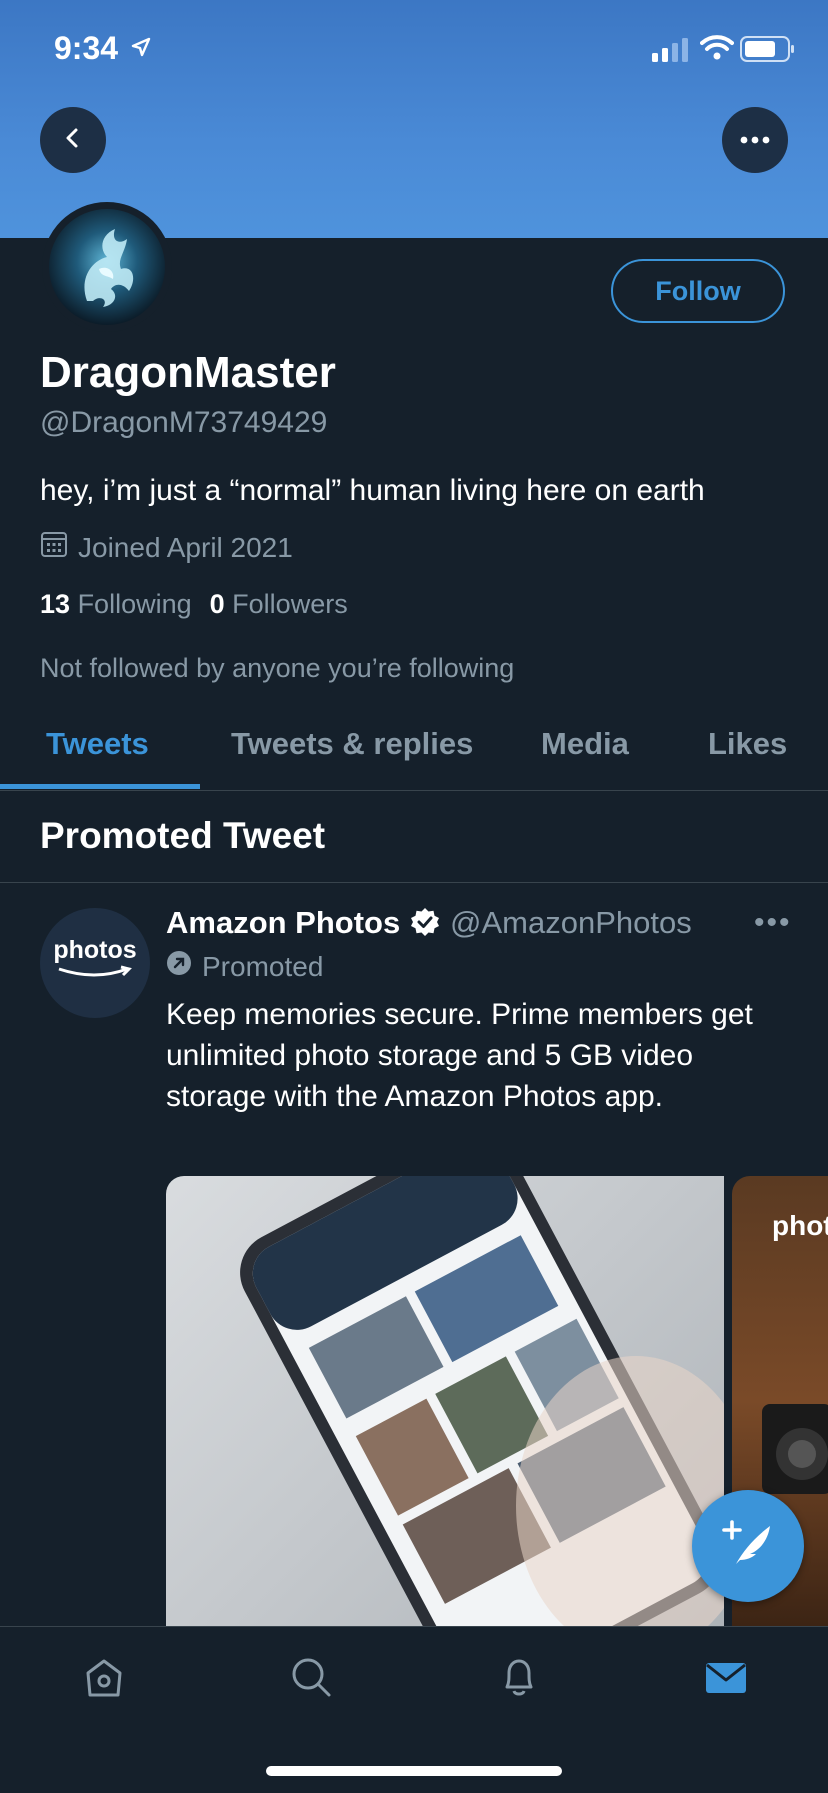 This screenshot has width=828, height=1793. I want to click on promoted-arrow-icon, so click(179, 966).